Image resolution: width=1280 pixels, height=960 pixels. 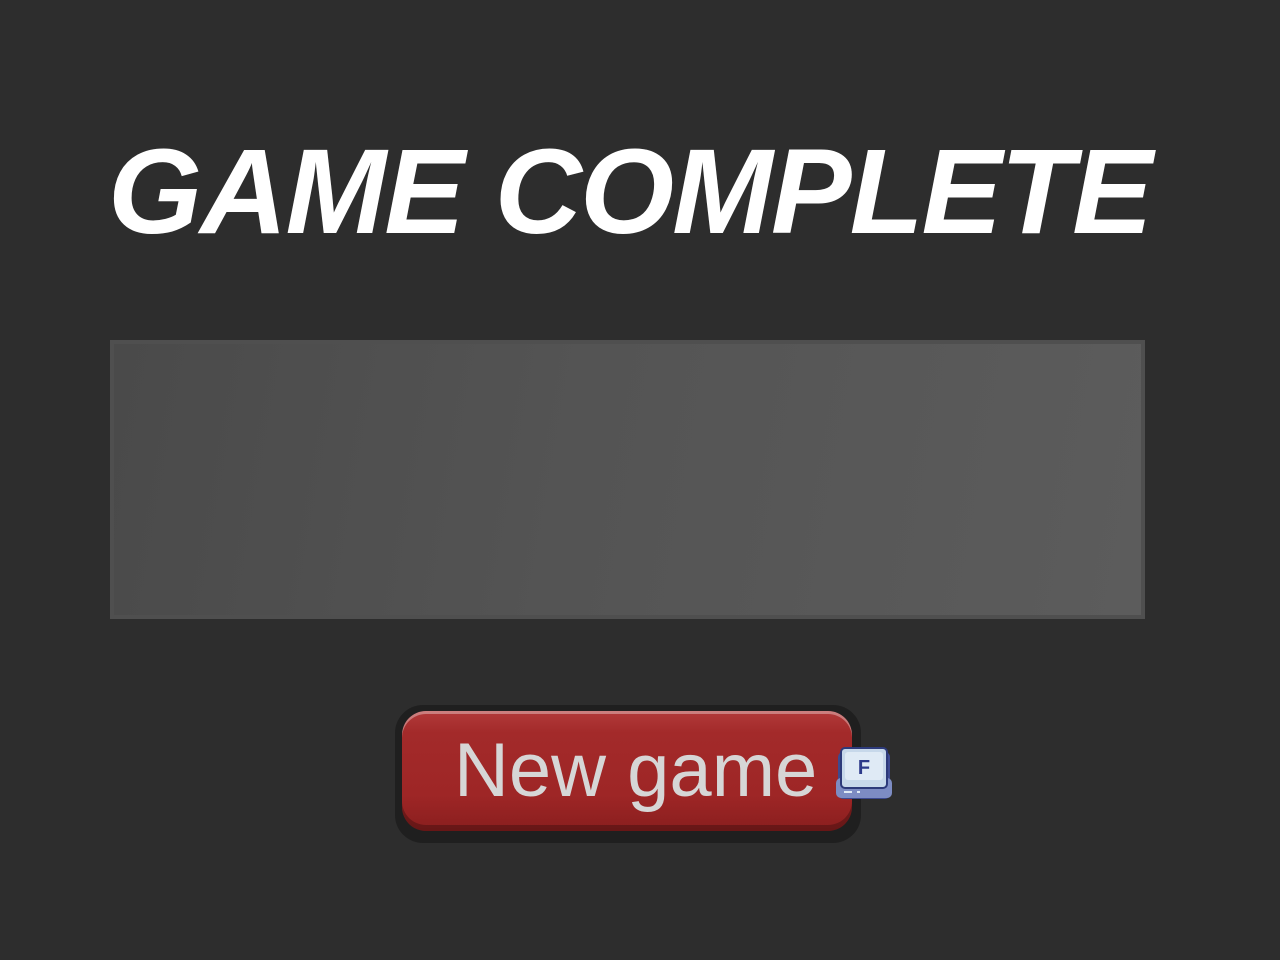 I want to click on new-game-button-label: New game, so click(x=636, y=770).